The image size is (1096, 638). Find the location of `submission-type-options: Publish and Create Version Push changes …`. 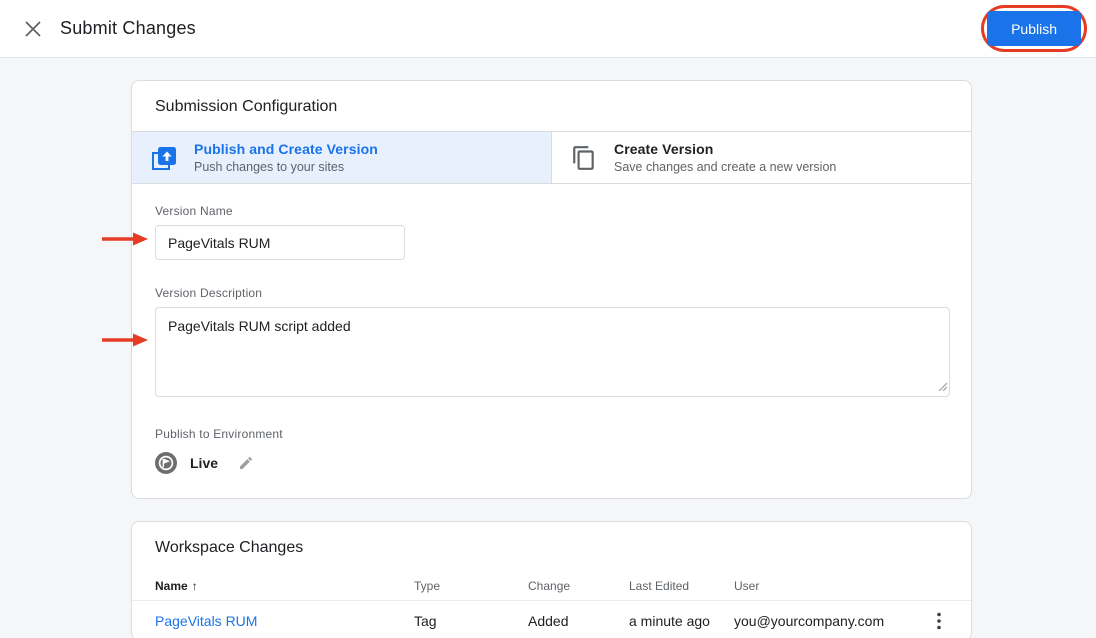

submission-type-options: Publish and Create Version Push changes … is located at coordinates (551, 157).